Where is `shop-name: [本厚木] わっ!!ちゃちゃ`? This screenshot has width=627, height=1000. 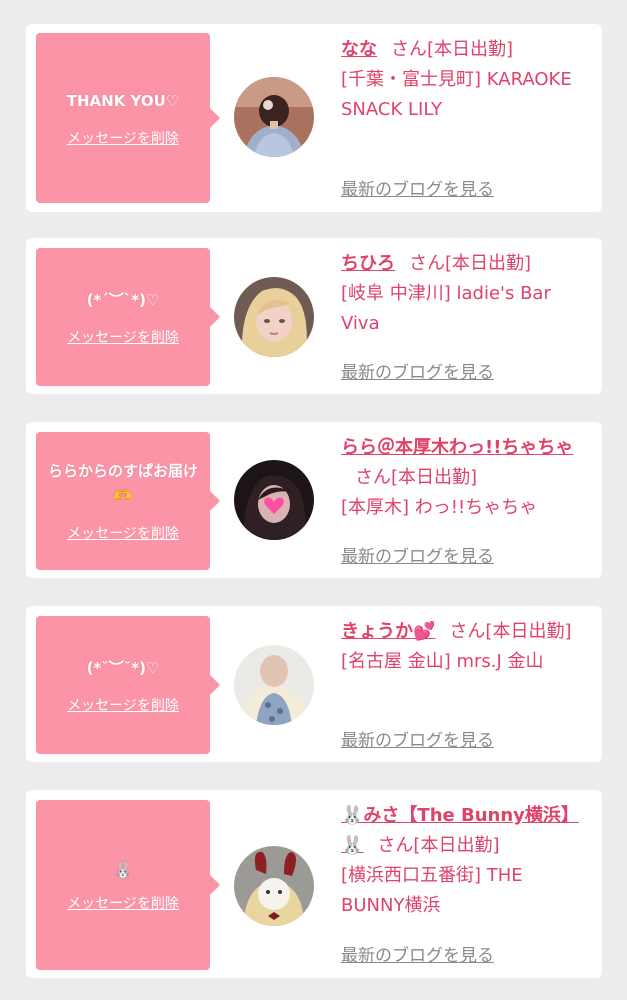 shop-name: [本厚木] わっ!!ちゃちゃ is located at coordinates (439, 507).